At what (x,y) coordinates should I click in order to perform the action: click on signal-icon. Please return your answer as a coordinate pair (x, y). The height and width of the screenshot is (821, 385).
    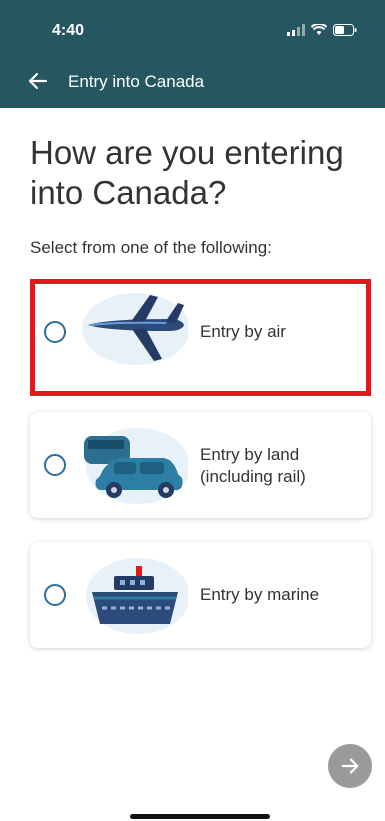
    Looking at the image, I should click on (296, 30).